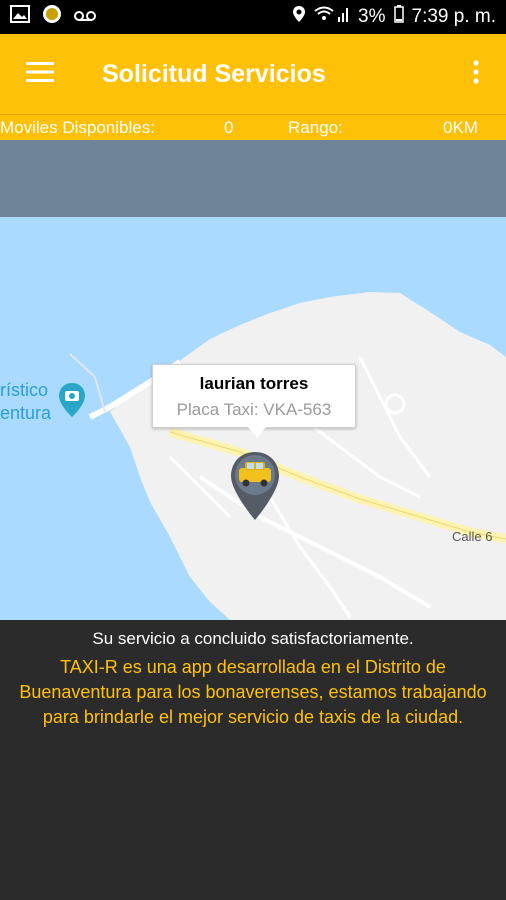 The width and height of the screenshot is (506, 900). I want to click on street-label: Calle 6, so click(472, 536).